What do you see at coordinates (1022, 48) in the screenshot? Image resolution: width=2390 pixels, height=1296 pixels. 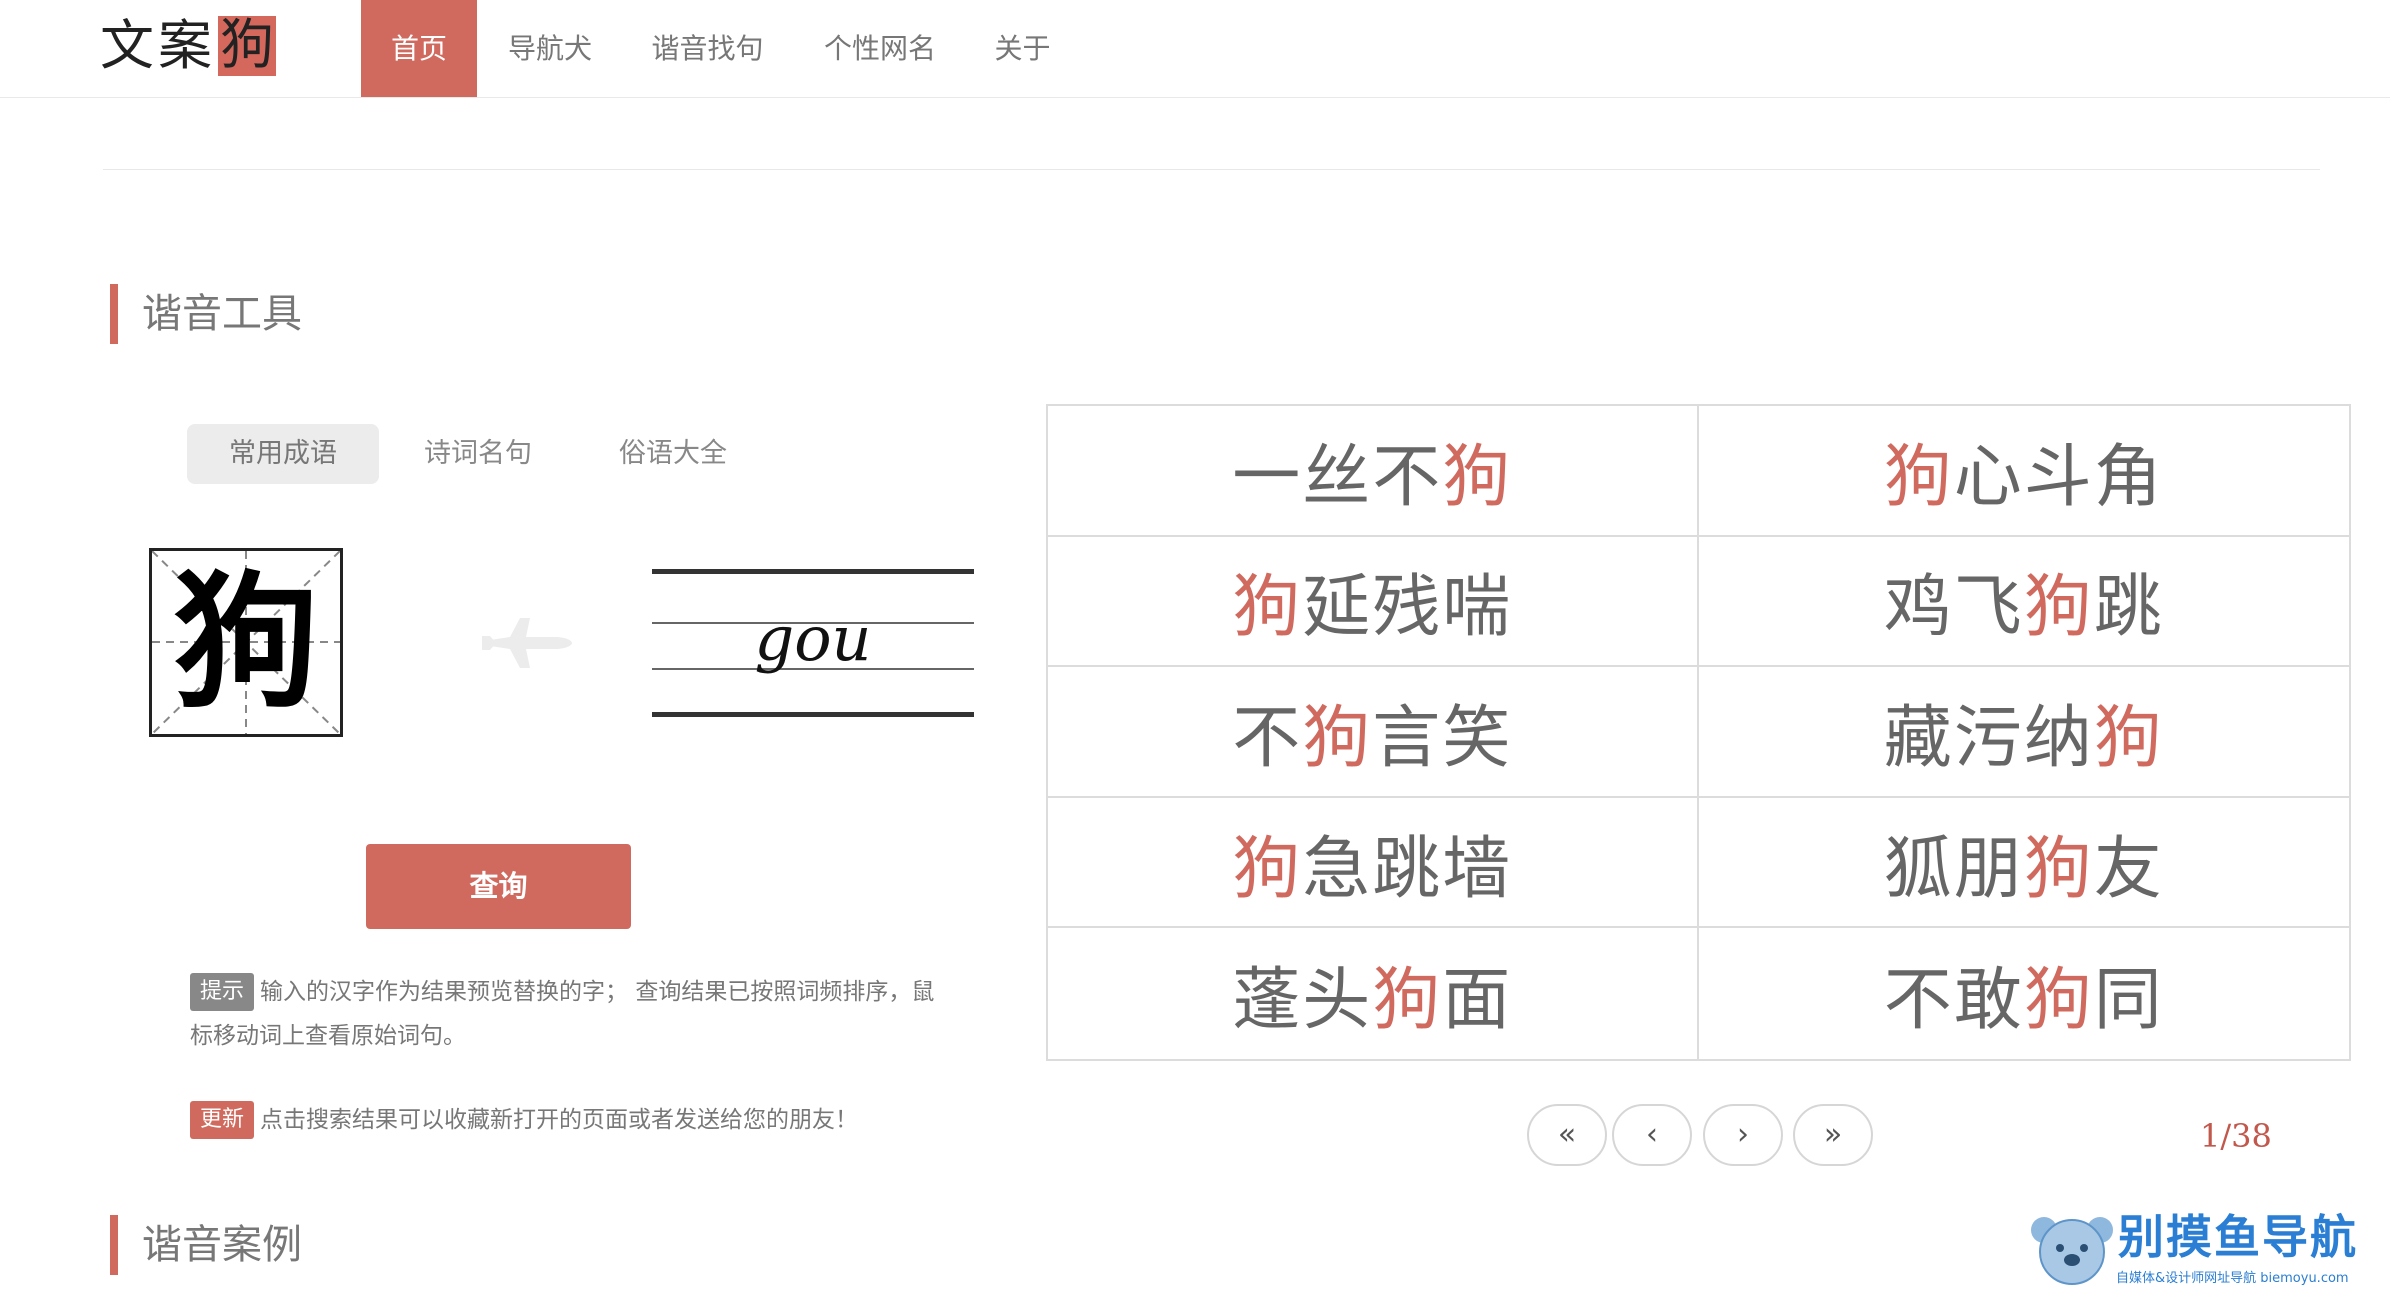 I see `nav-about: 关于` at bounding box center [1022, 48].